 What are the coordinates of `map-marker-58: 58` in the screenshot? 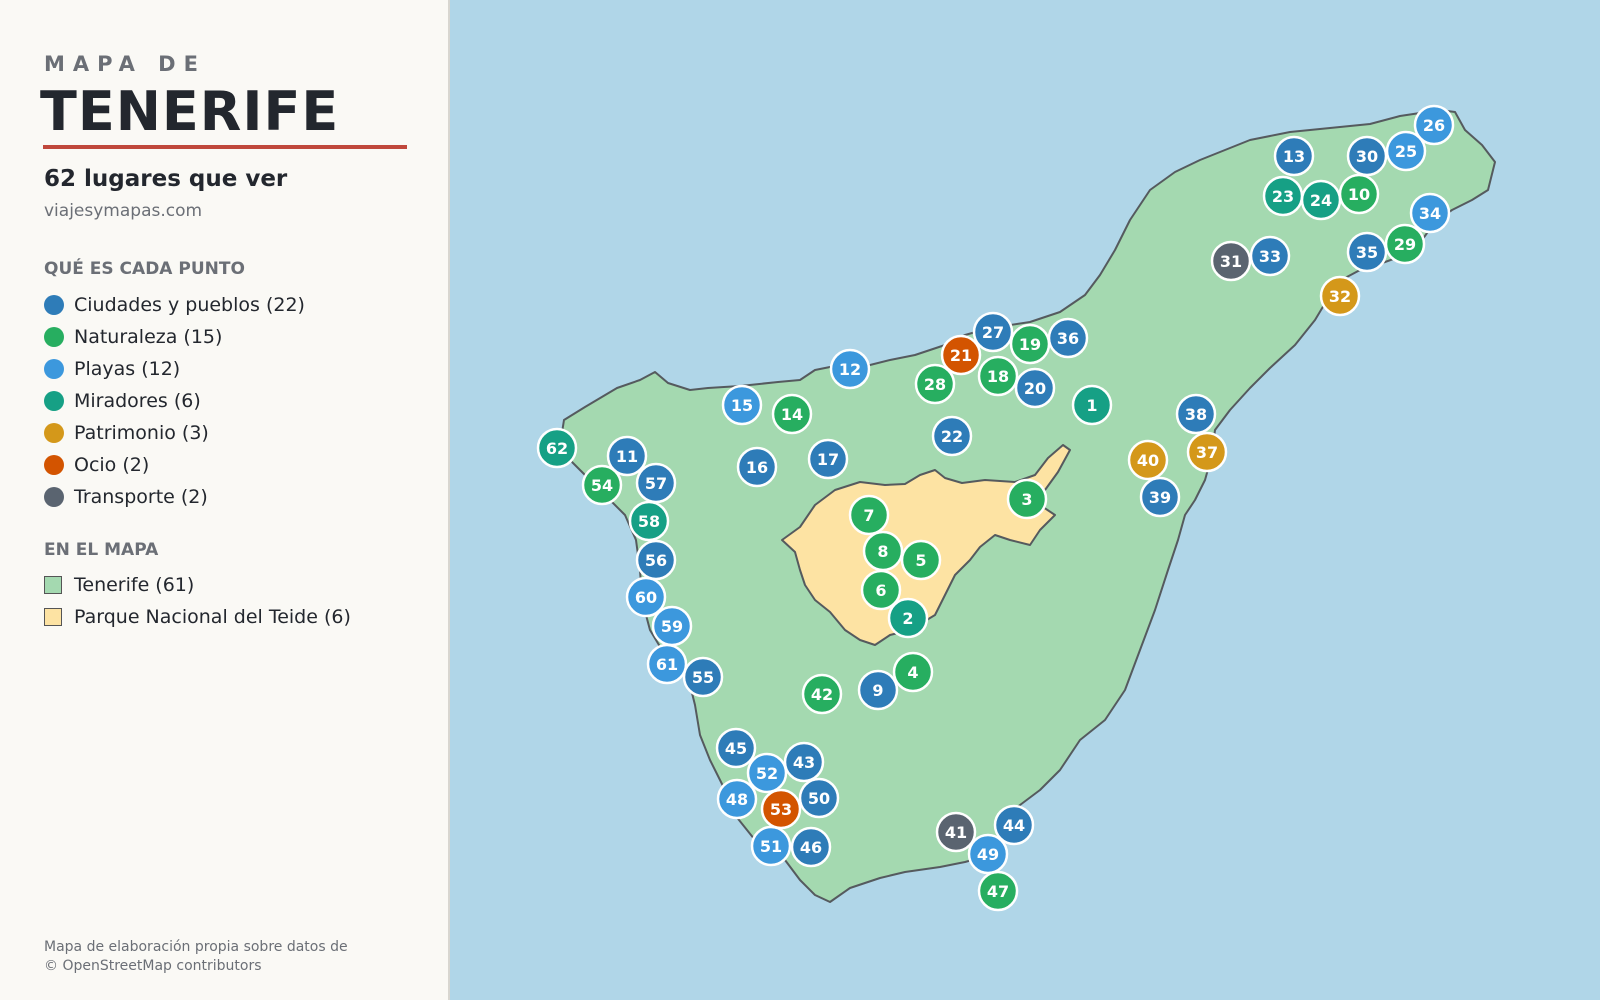 It's located at (649, 521).